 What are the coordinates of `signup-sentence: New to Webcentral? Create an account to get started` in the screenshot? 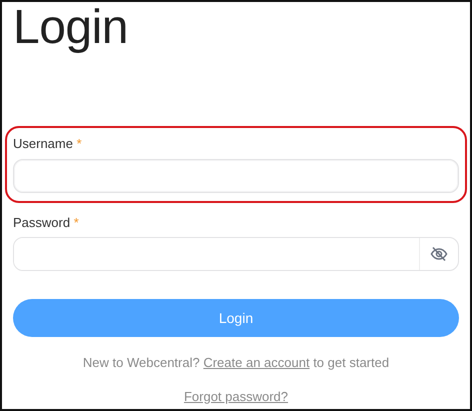 It's located at (236, 363).